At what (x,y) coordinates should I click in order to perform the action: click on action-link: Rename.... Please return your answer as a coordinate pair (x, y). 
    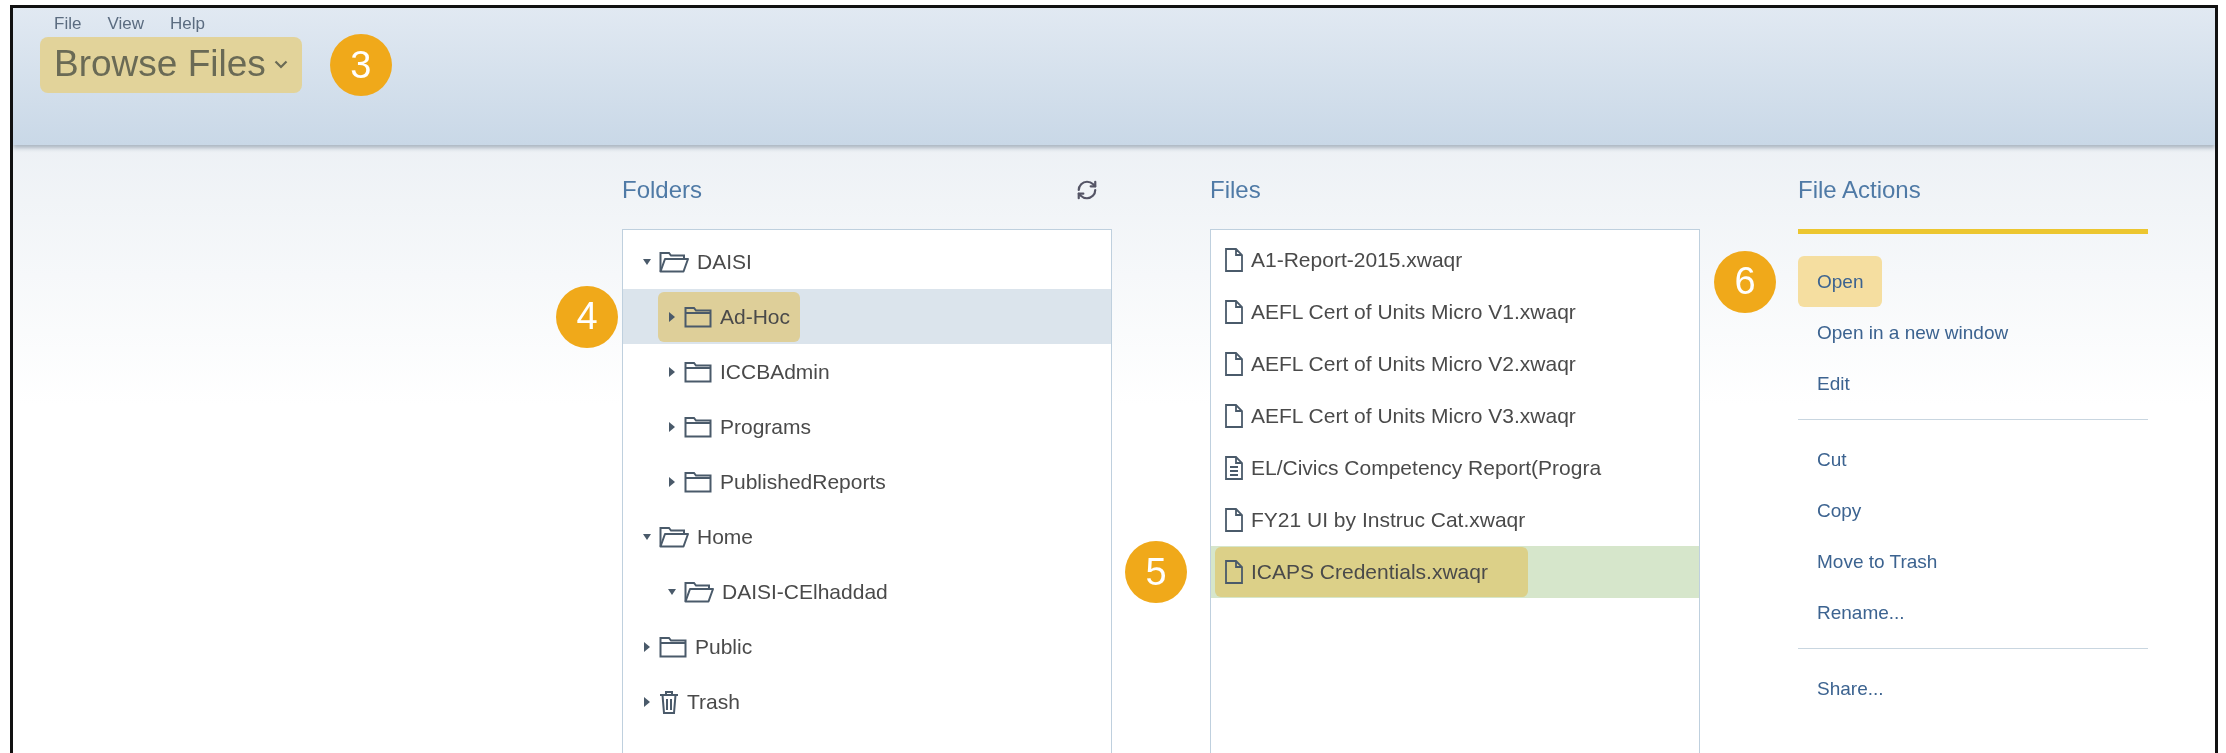
    Looking at the image, I should click on (1861, 612).